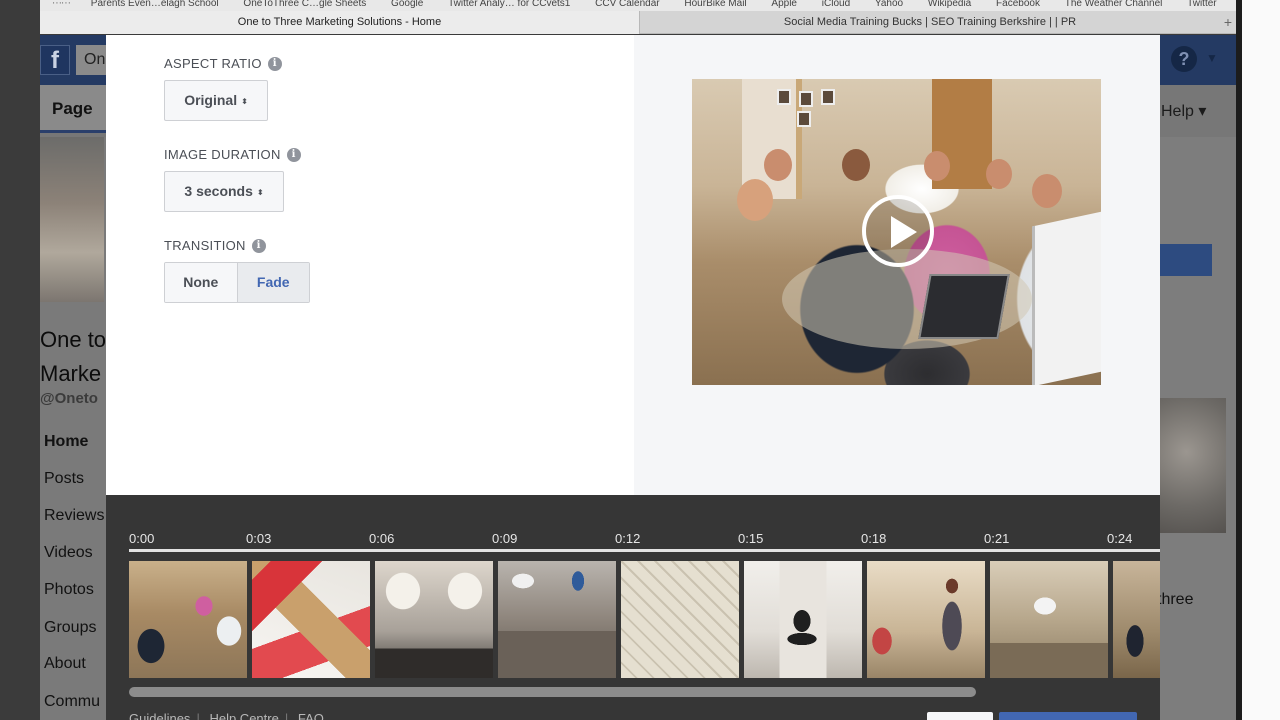 The image size is (1280, 720). I want to click on image-duration-select: 3 seconds ⬍, so click(224, 191).